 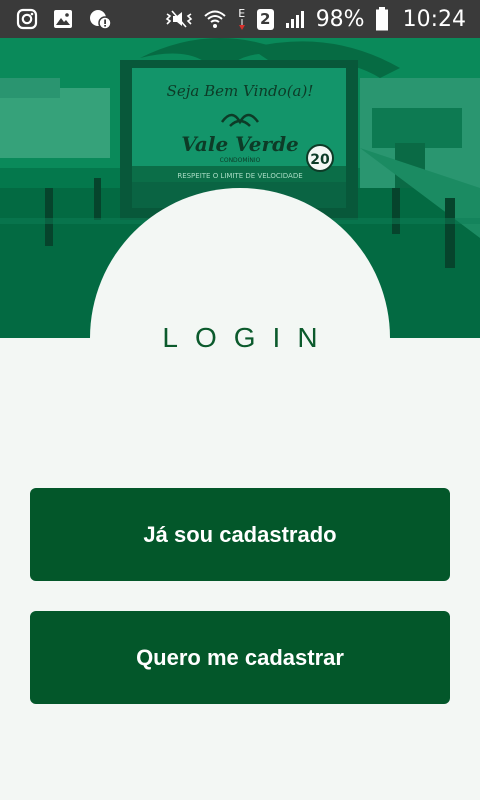 I want to click on status-bar-left, so click(x=64, y=19).